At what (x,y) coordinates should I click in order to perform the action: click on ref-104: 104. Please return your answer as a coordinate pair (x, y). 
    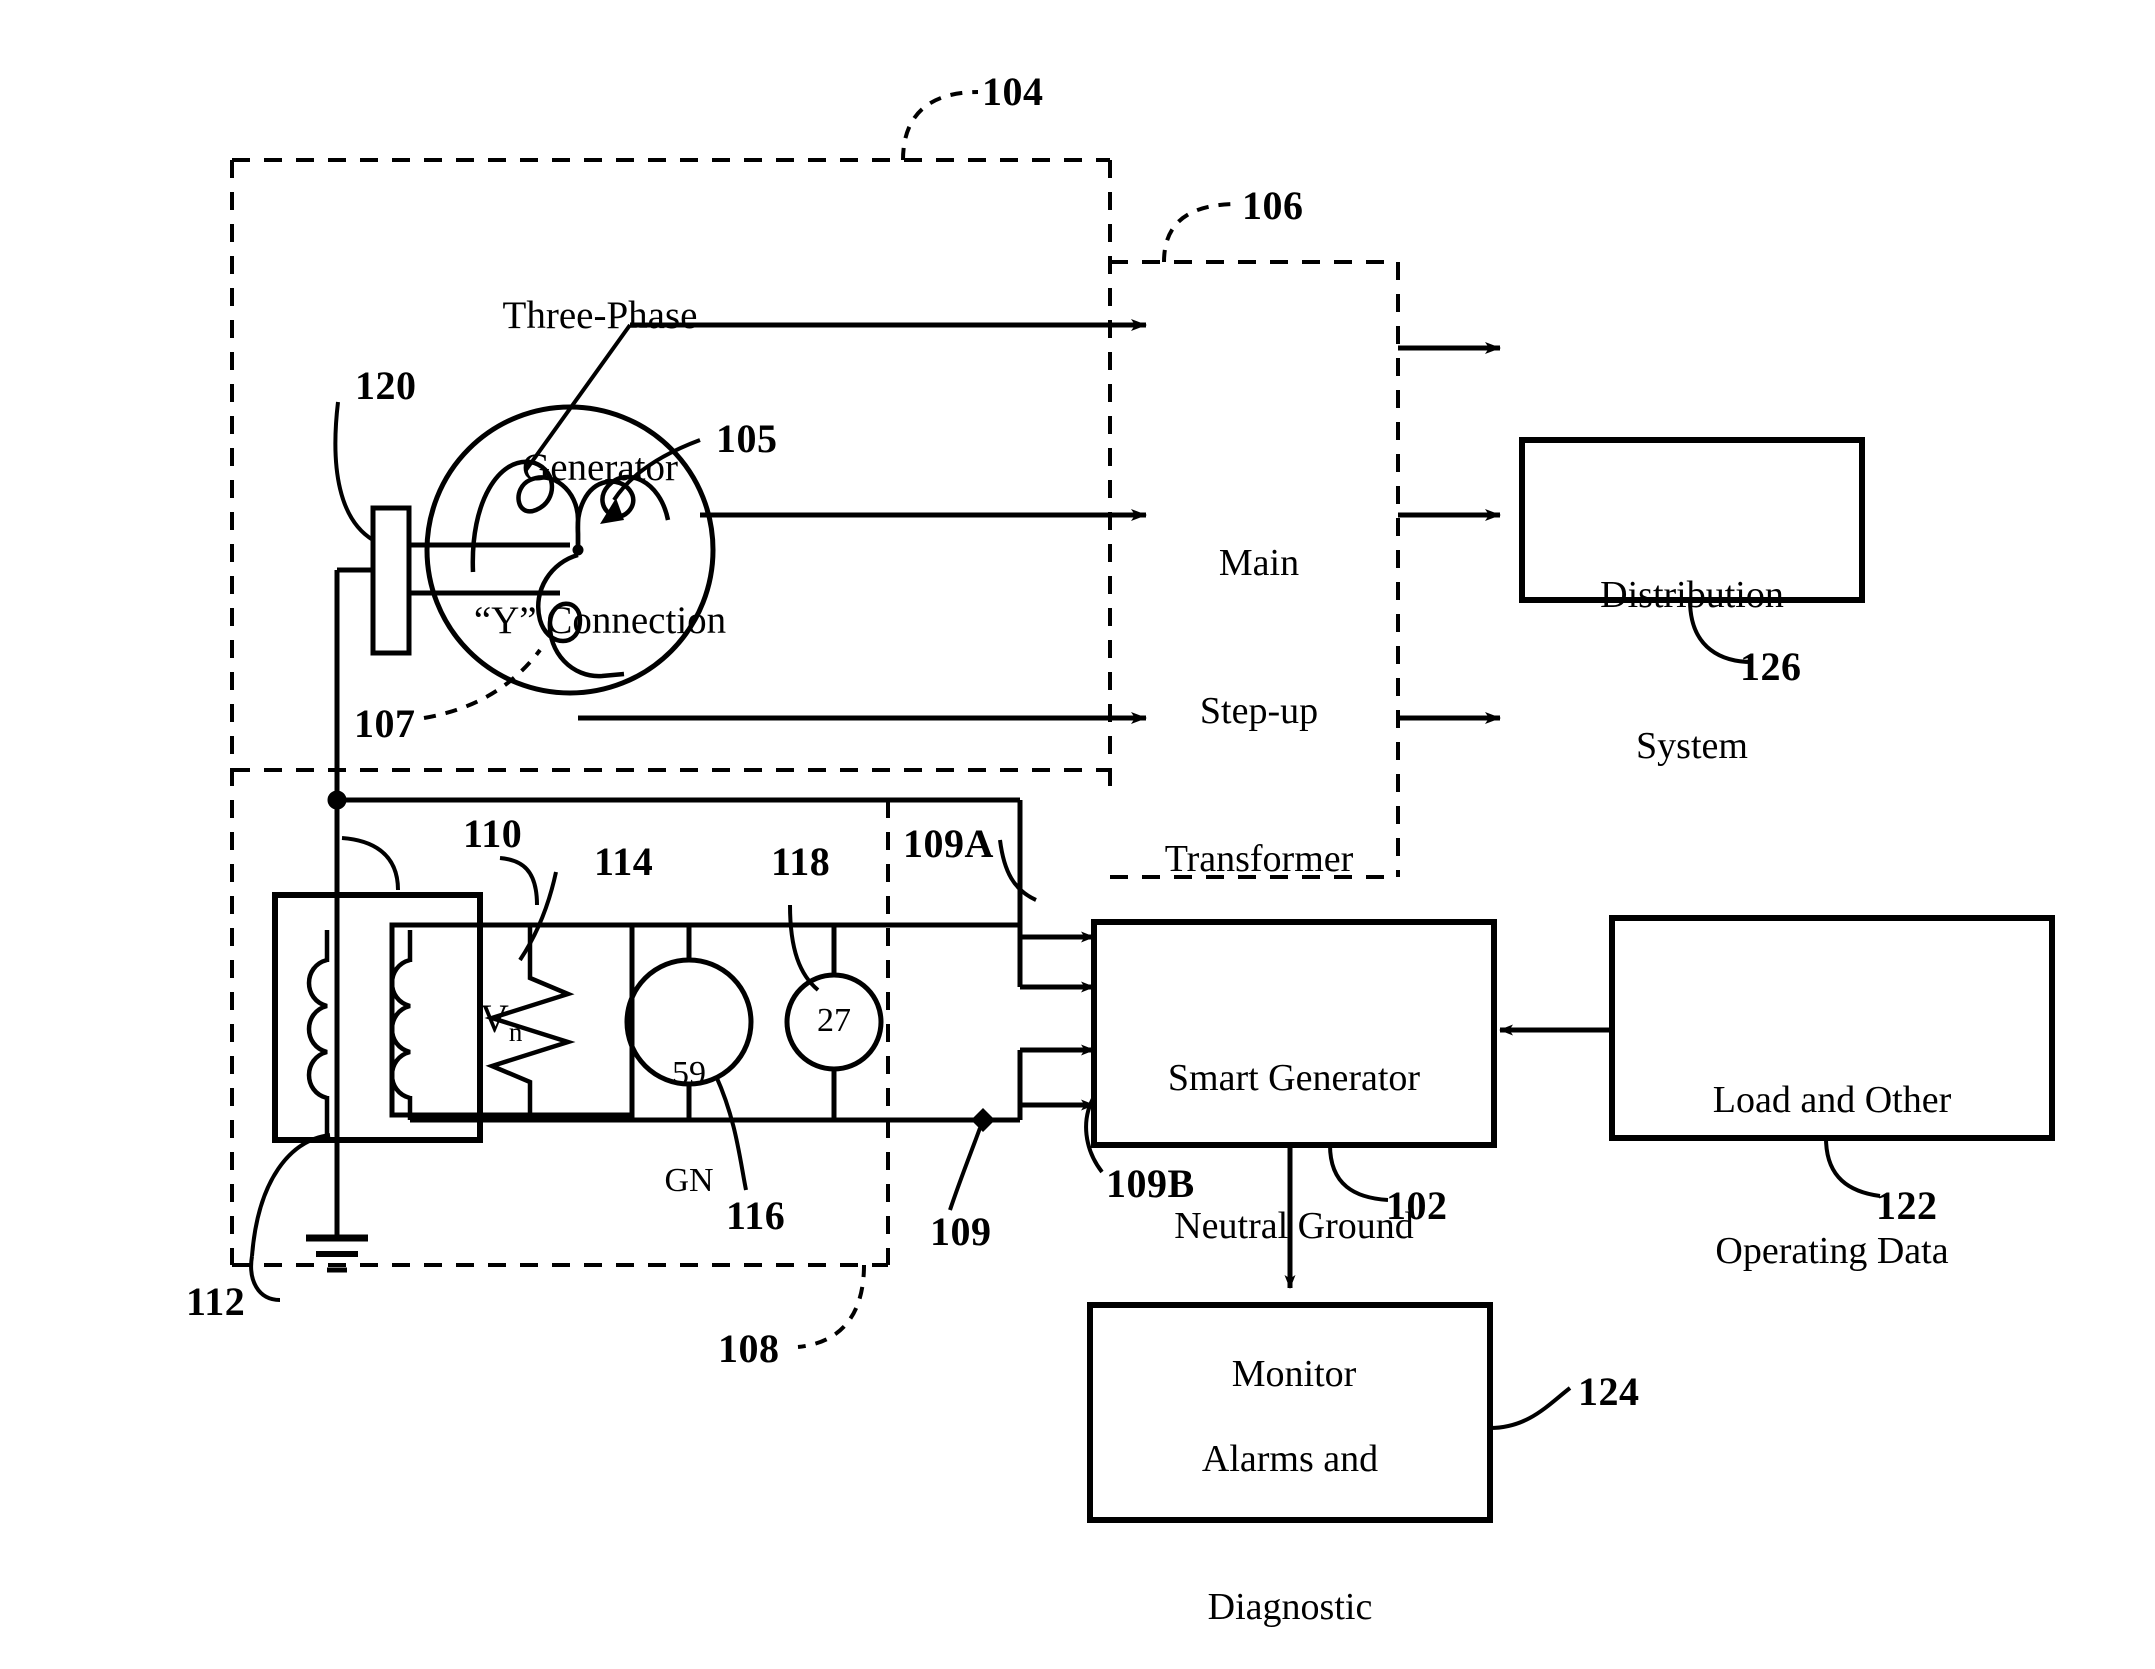
    Looking at the image, I should click on (1013, 91).